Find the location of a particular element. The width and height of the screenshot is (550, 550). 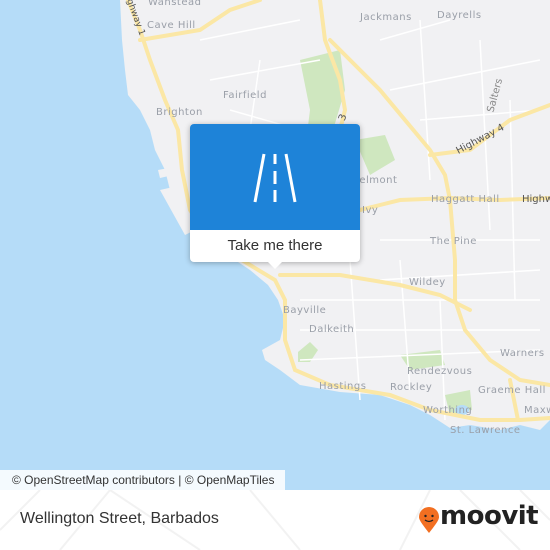

popup-pointer is located at coordinates (275, 264).